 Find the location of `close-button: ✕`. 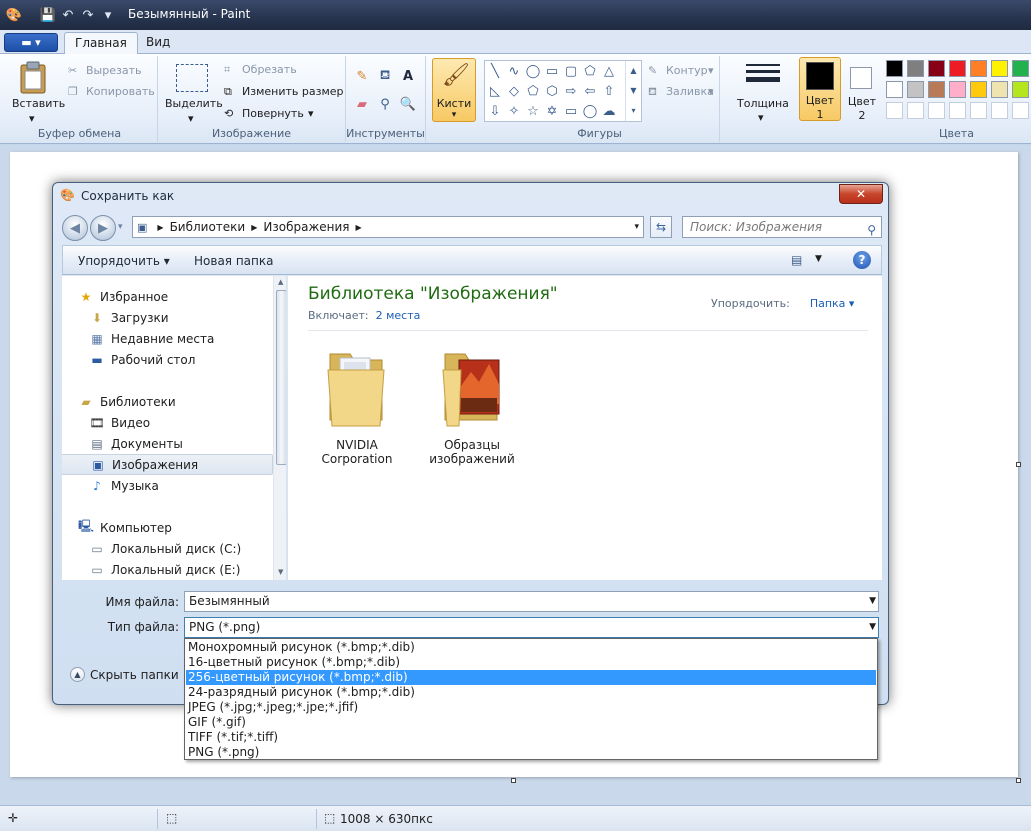

close-button: ✕ is located at coordinates (861, 194).